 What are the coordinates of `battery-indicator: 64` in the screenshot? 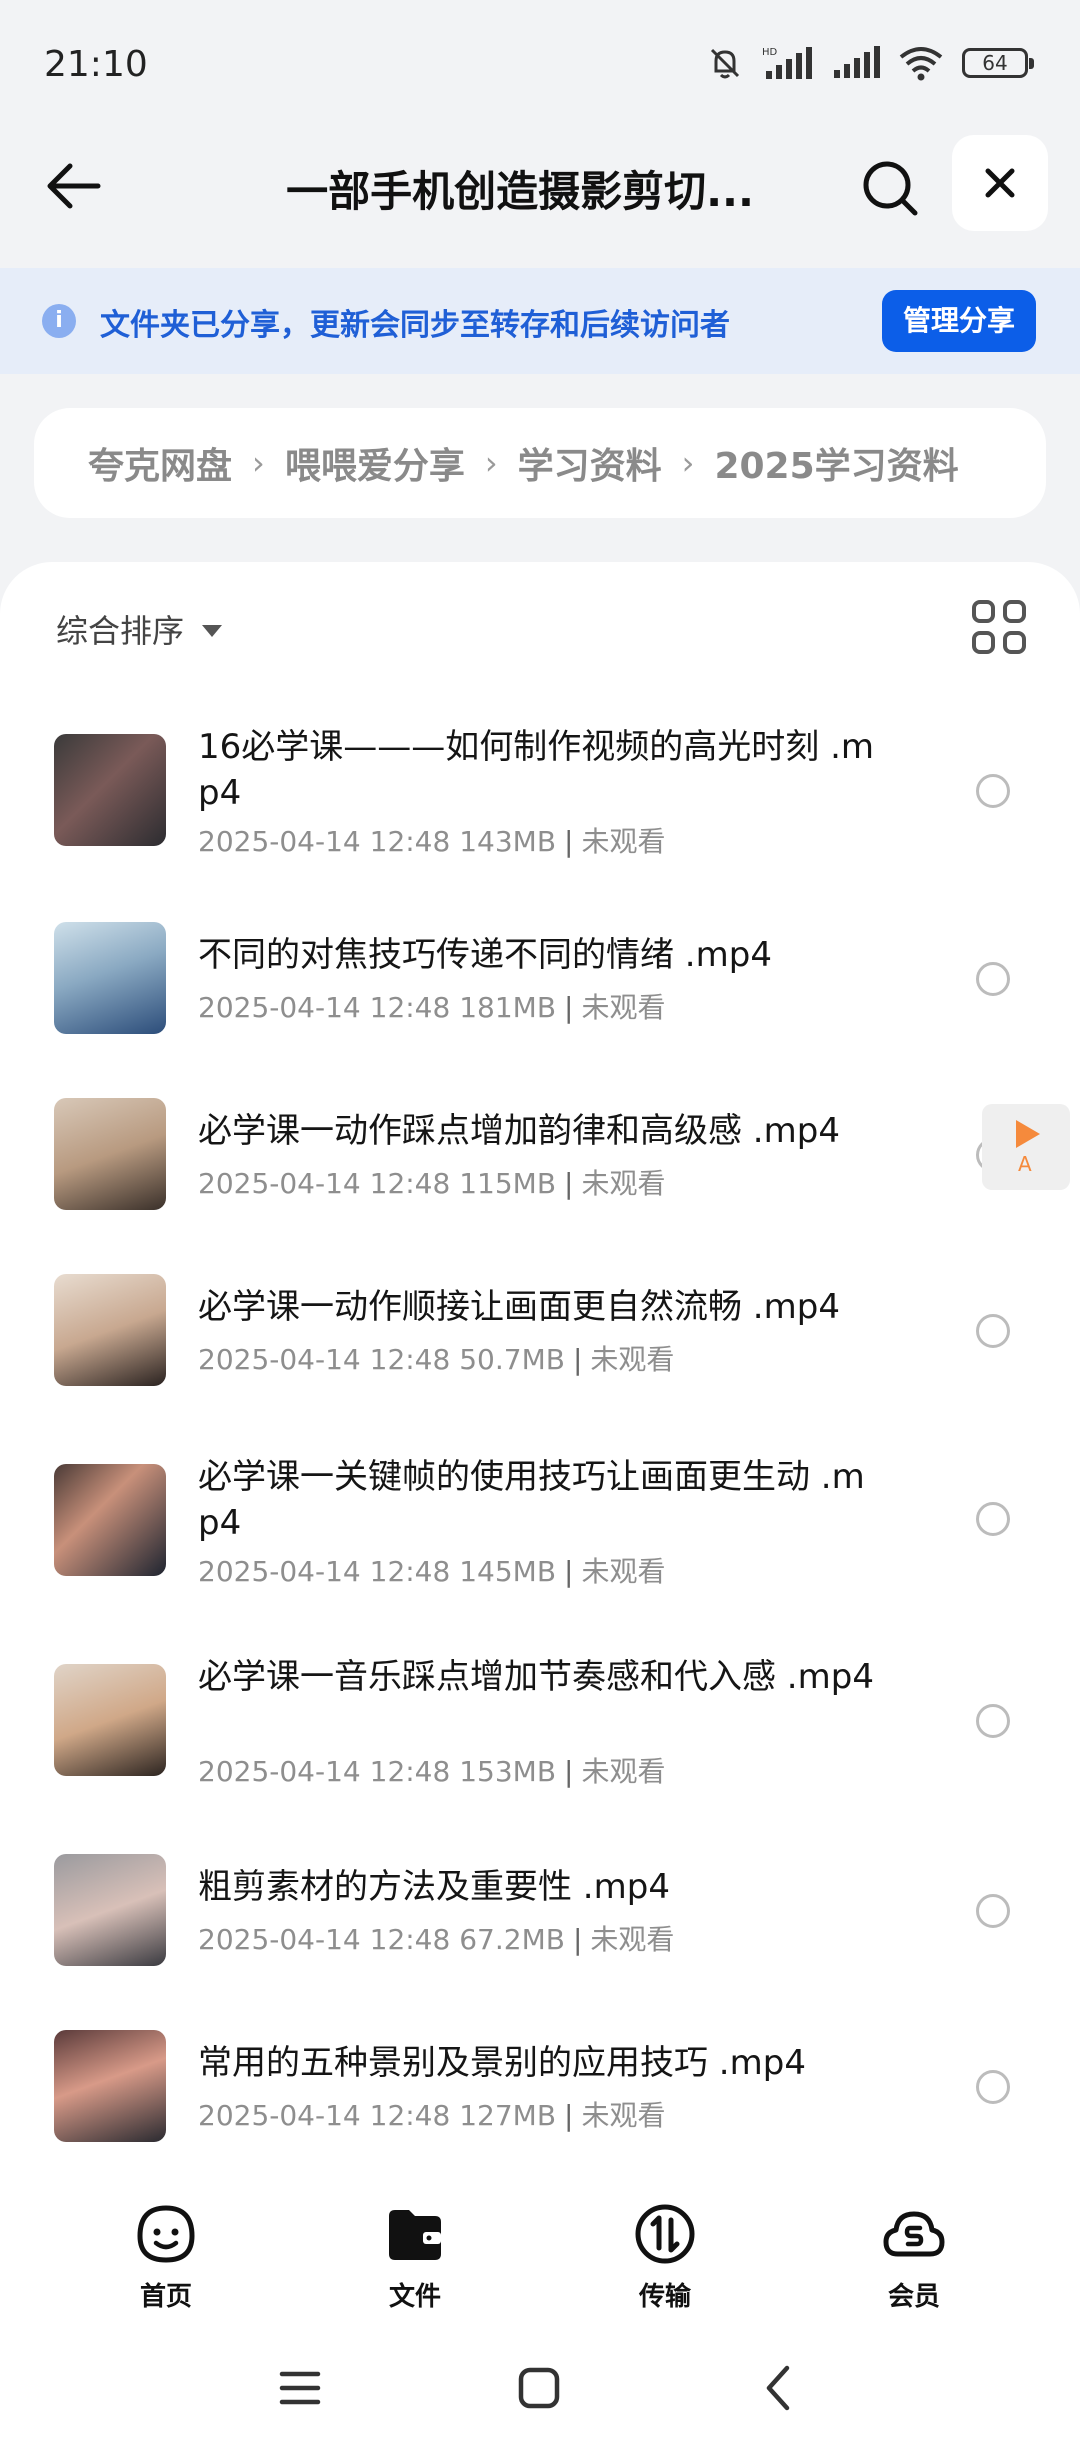 It's located at (998, 63).